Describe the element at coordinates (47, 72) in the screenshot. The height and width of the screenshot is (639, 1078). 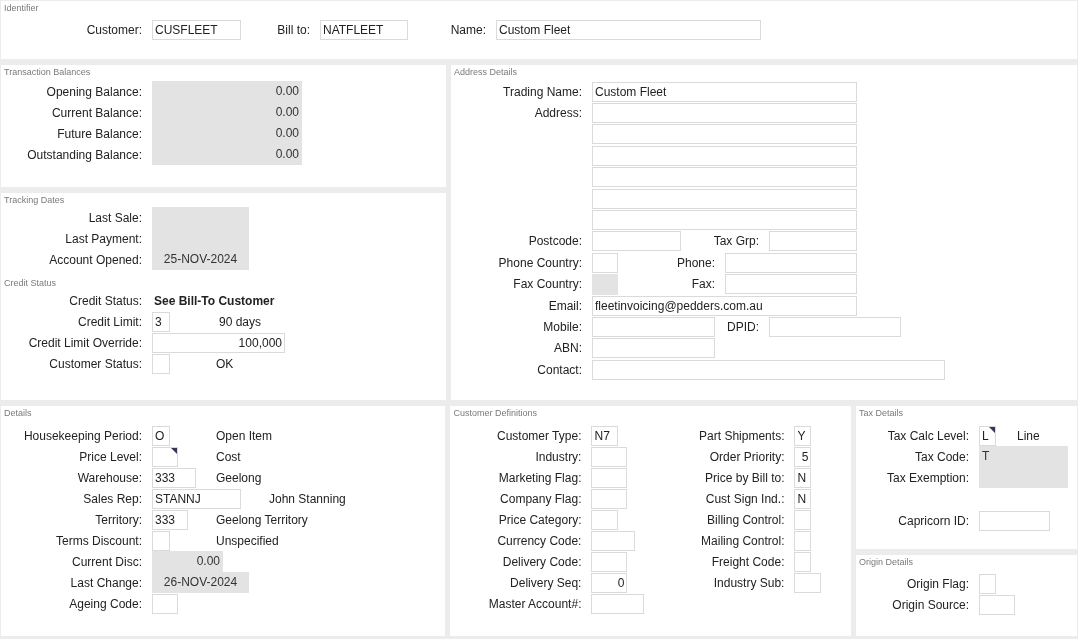
I see `section-title: Transaction Balances` at that location.